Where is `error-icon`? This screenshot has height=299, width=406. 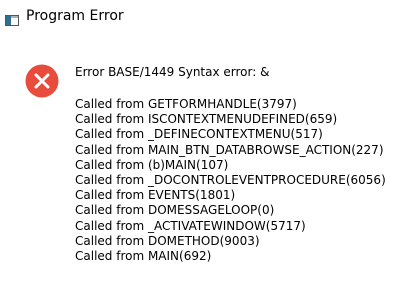
error-icon is located at coordinates (42, 81).